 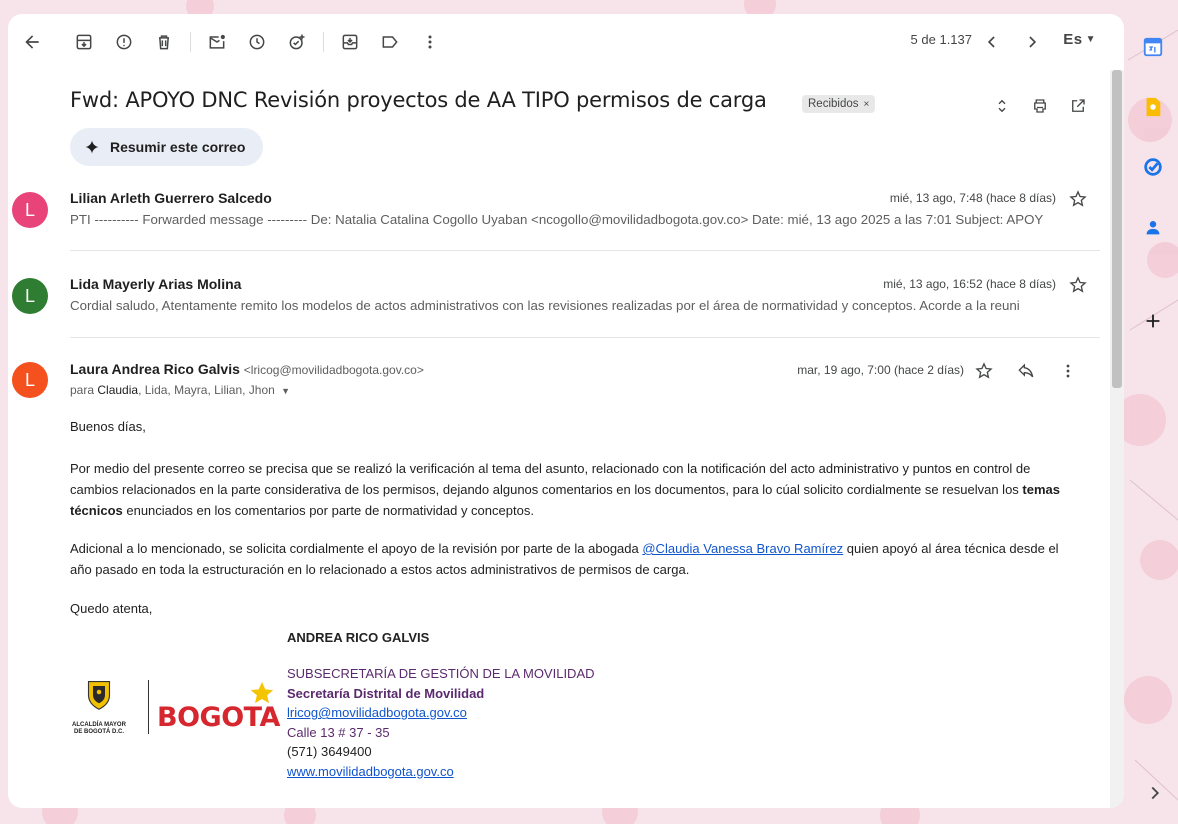 What do you see at coordinates (941, 39) in the screenshot?
I see `pager-count: 5 de 1.137` at bounding box center [941, 39].